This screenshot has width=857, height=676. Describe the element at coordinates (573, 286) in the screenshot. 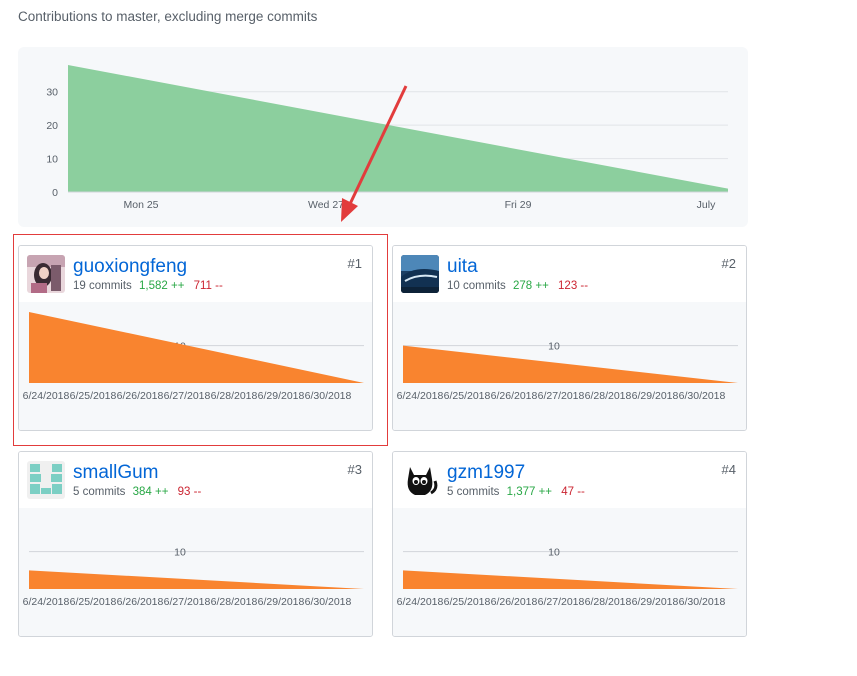

I see `deletions-count: 123 --` at that location.